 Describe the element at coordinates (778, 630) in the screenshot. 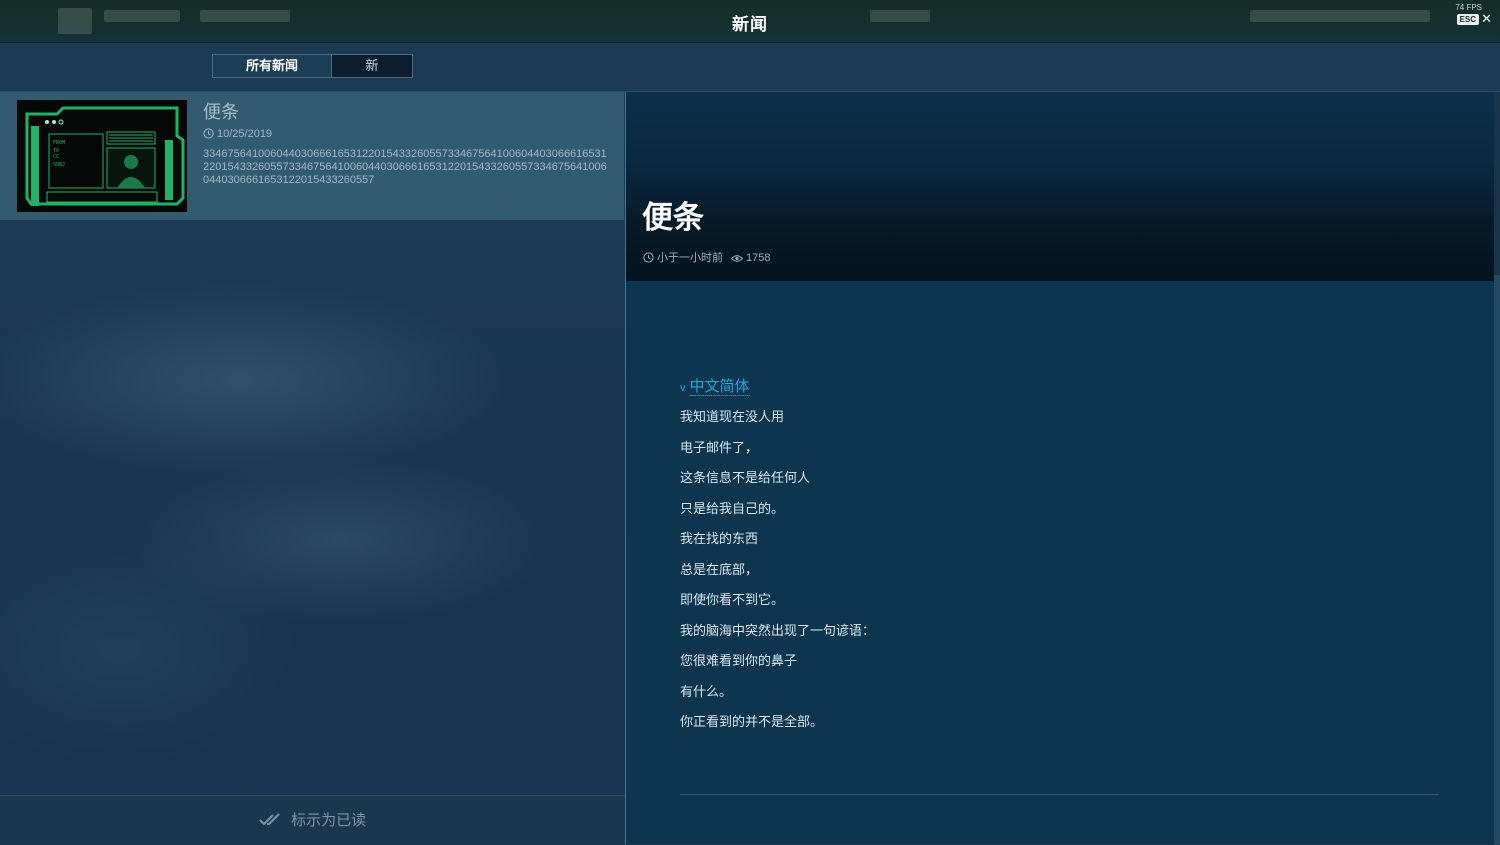

I see `article-line: 我的脑海中突然出现了一句谚语：` at that location.